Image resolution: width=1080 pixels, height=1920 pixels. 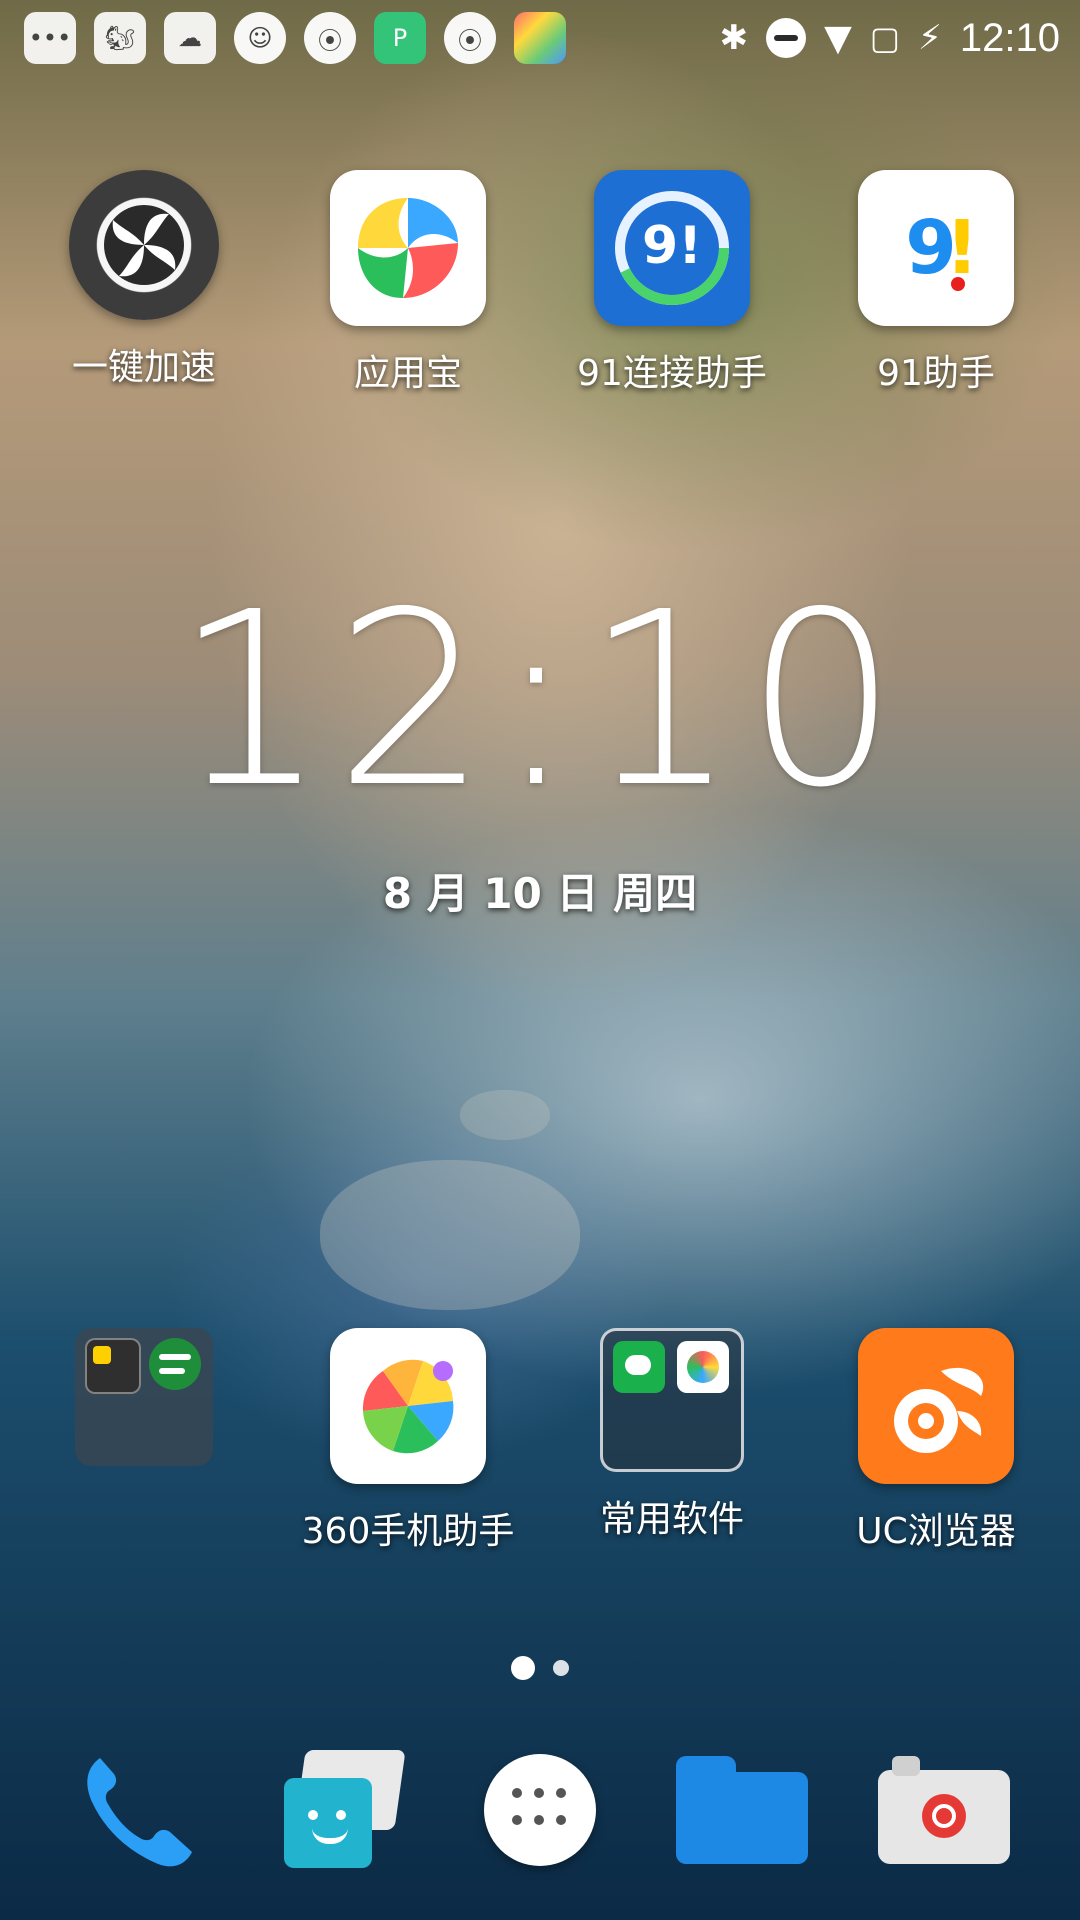 I want to click on app-label: UC浏览器, so click(x=936, y=1531).